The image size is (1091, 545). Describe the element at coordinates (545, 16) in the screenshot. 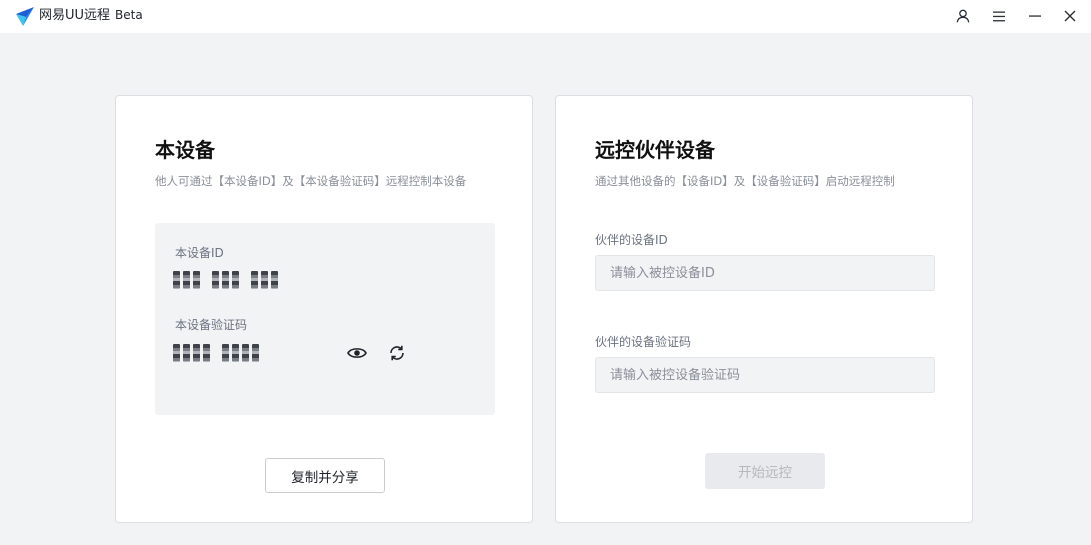

I see `title-bar: 网易UU远程 Beta` at that location.